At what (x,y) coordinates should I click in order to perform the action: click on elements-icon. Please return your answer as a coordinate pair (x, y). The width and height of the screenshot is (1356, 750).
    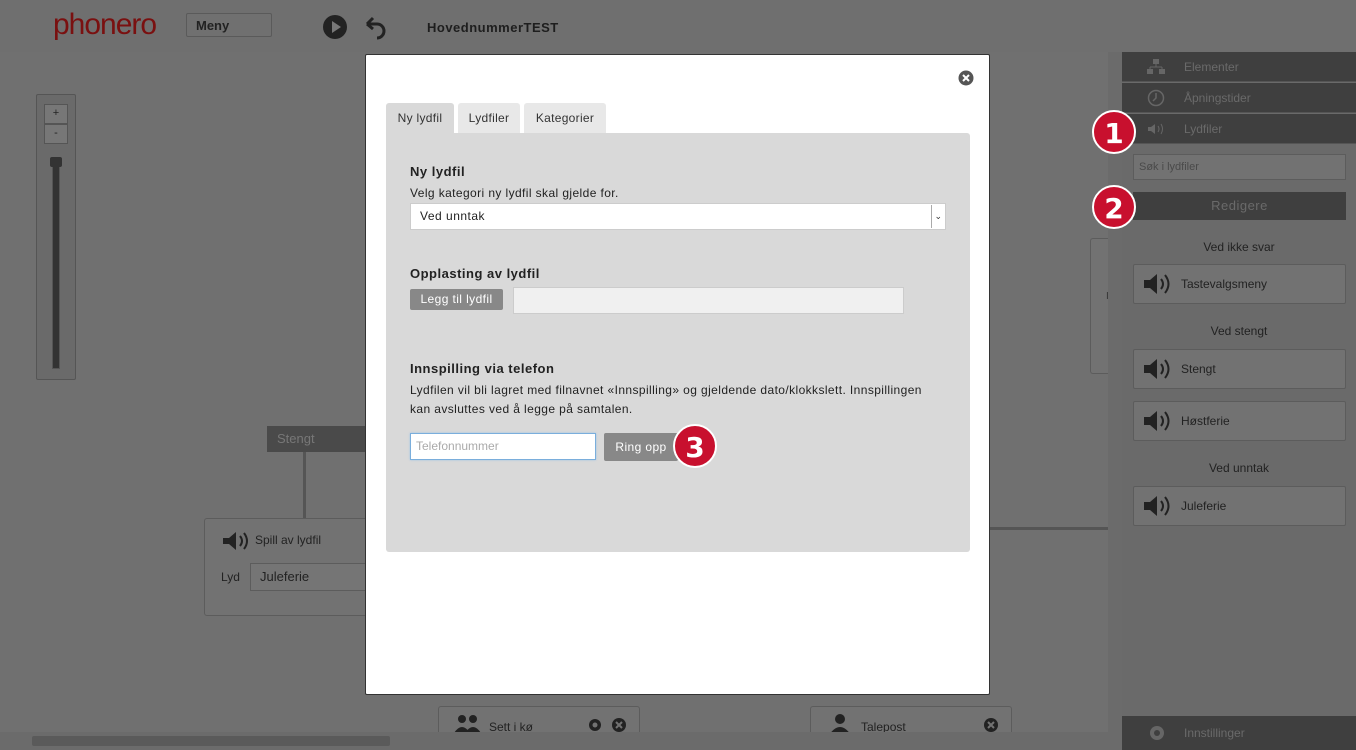
    Looking at the image, I should click on (1156, 66).